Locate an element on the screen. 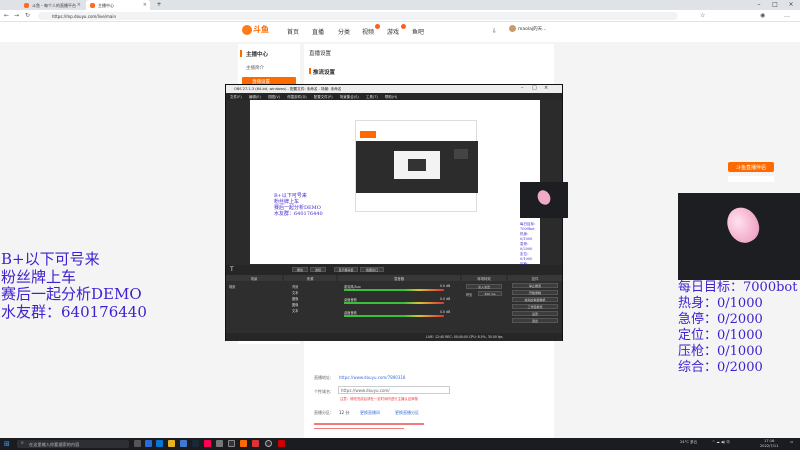 This screenshot has width=800, height=450. window-capture-button: 截图窗口 is located at coordinates (372, 269).